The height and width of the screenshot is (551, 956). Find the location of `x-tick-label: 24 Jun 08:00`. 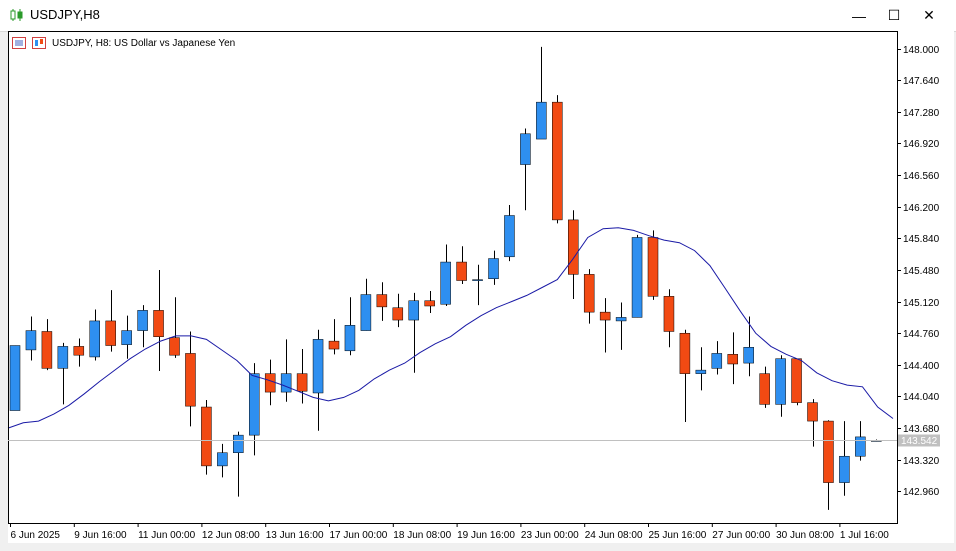

x-tick-label: 24 Jun 08:00 is located at coordinates (614, 535).